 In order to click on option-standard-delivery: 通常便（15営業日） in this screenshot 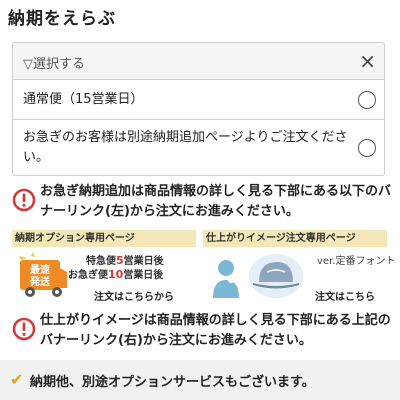, I will do `click(198, 100)`.